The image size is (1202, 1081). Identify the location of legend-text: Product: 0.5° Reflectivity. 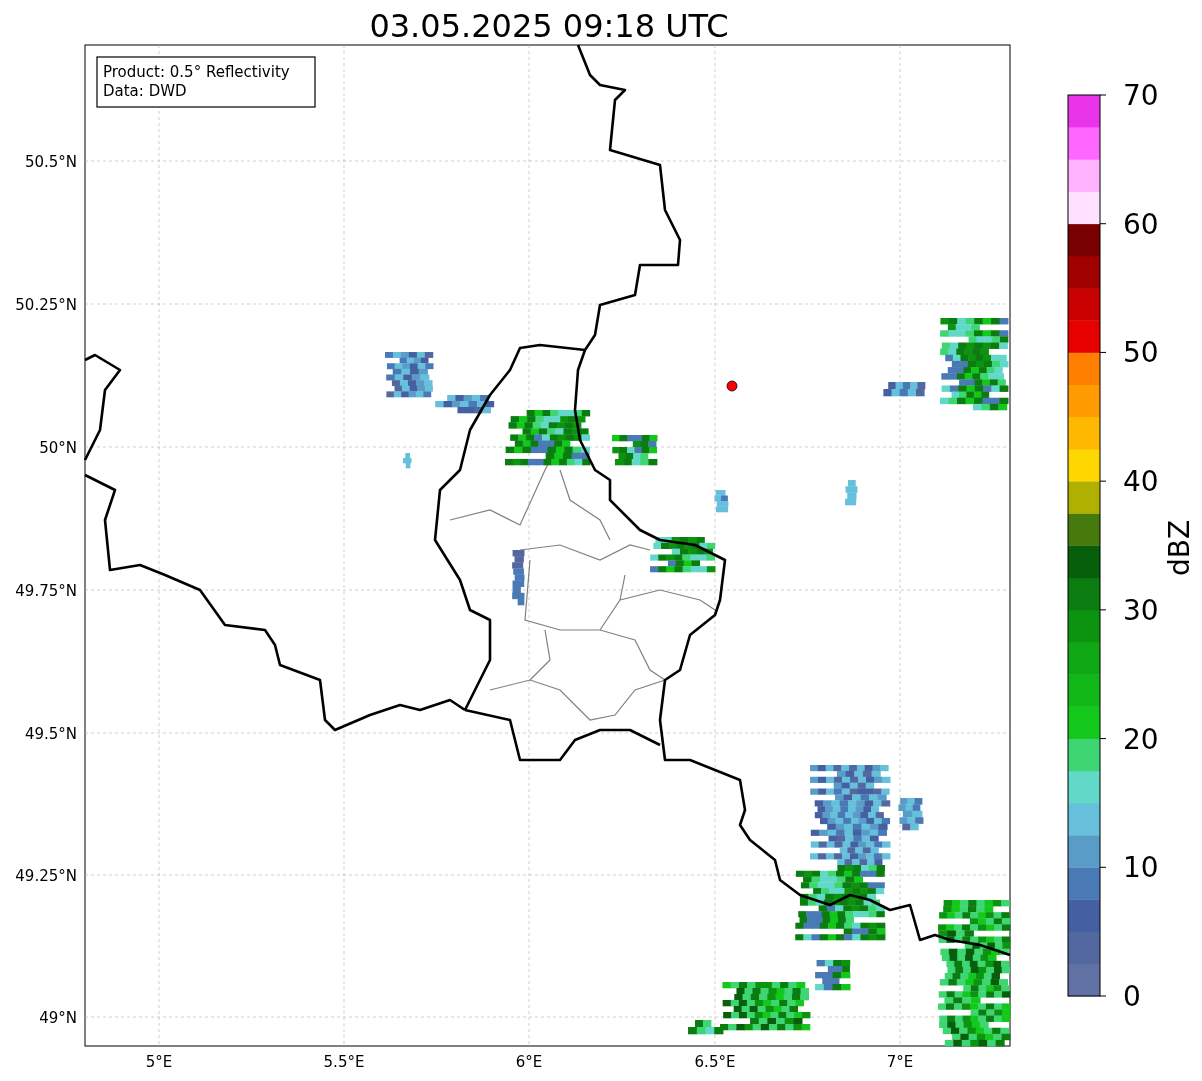
(196, 72).